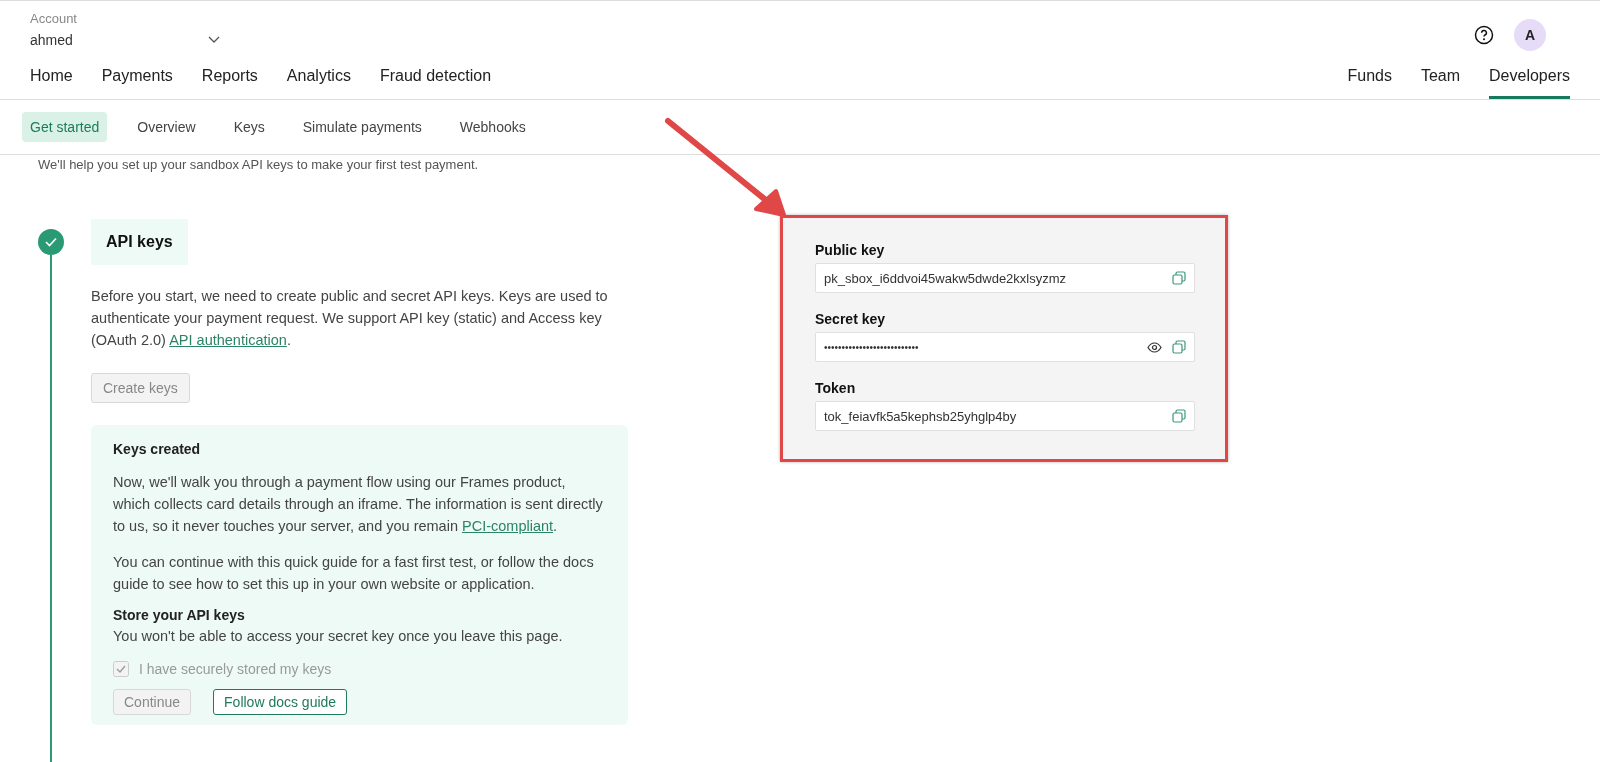 The width and height of the screenshot is (1600, 762). Describe the element at coordinates (1005, 416) in the screenshot. I see `key-field: tok_feiavfk5a5kephsb25yhglp4by` at that location.